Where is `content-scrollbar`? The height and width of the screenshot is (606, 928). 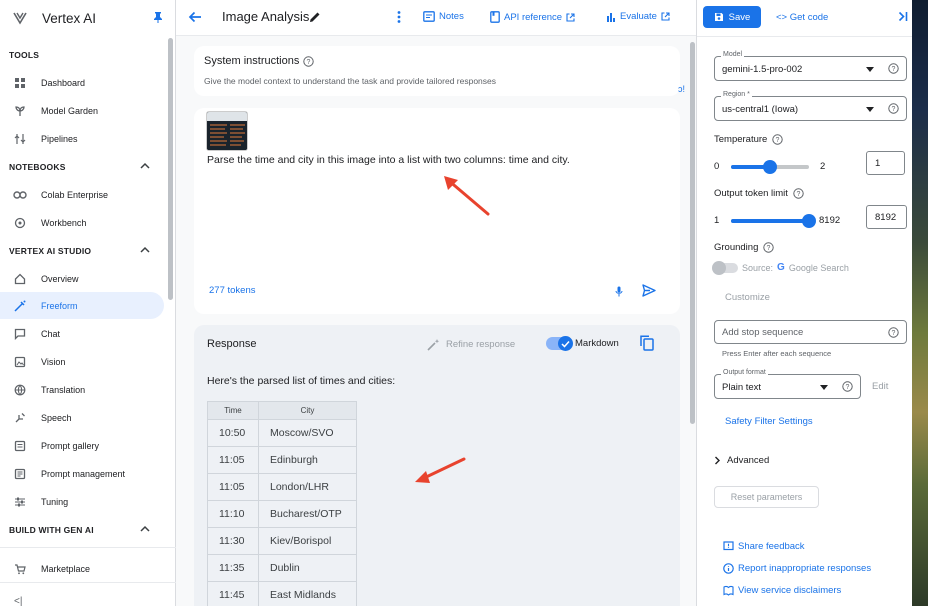
content-scrollbar is located at coordinates (692, 233).